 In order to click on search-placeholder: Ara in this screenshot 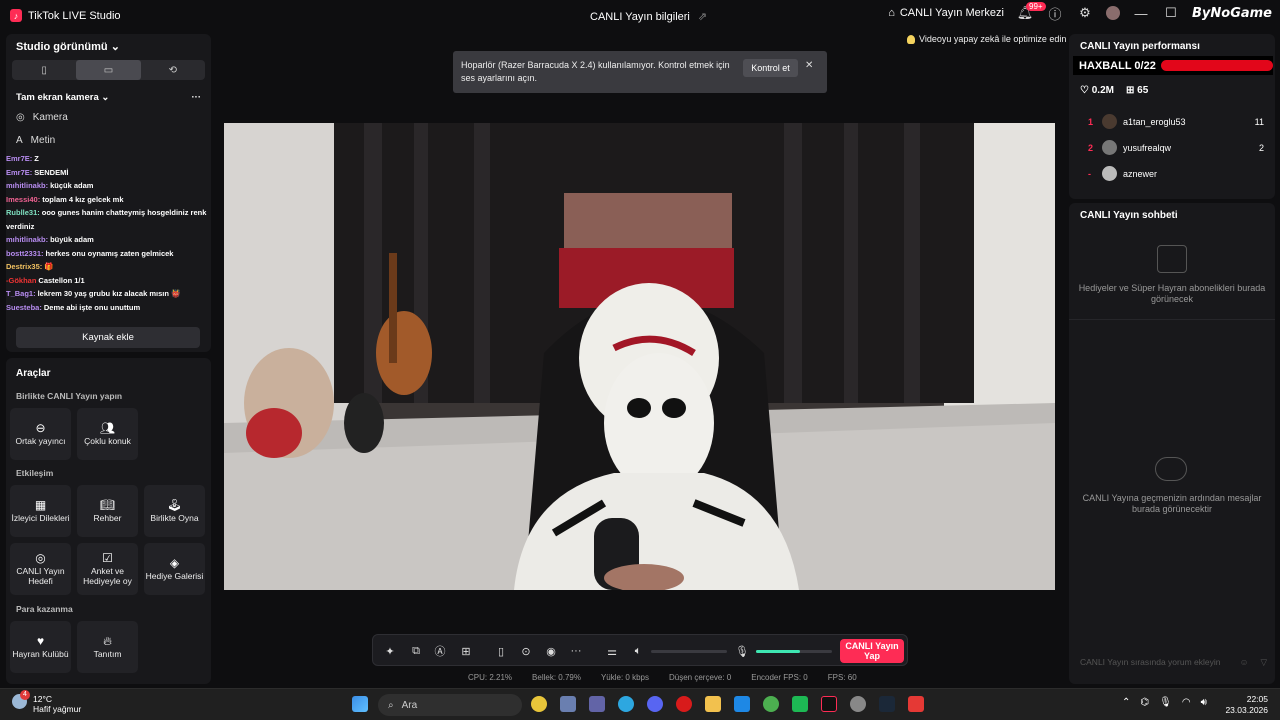, I will do `click(409, 705)`.